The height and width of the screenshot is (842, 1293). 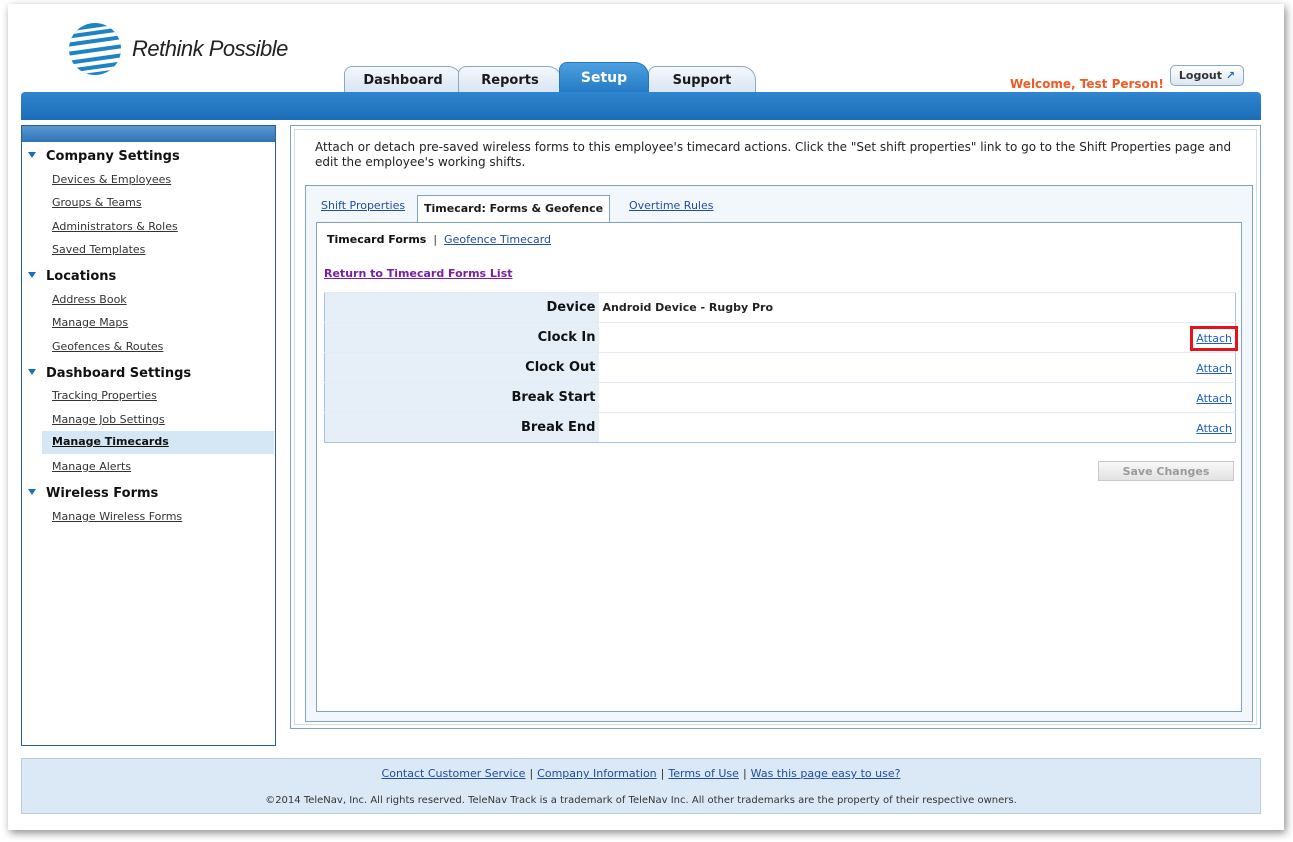 What do you see at coordinates (671, 205) in the screenshot?
I see `tab-overtime-rules: Overtime Rules` at bounding box center [671, 205].